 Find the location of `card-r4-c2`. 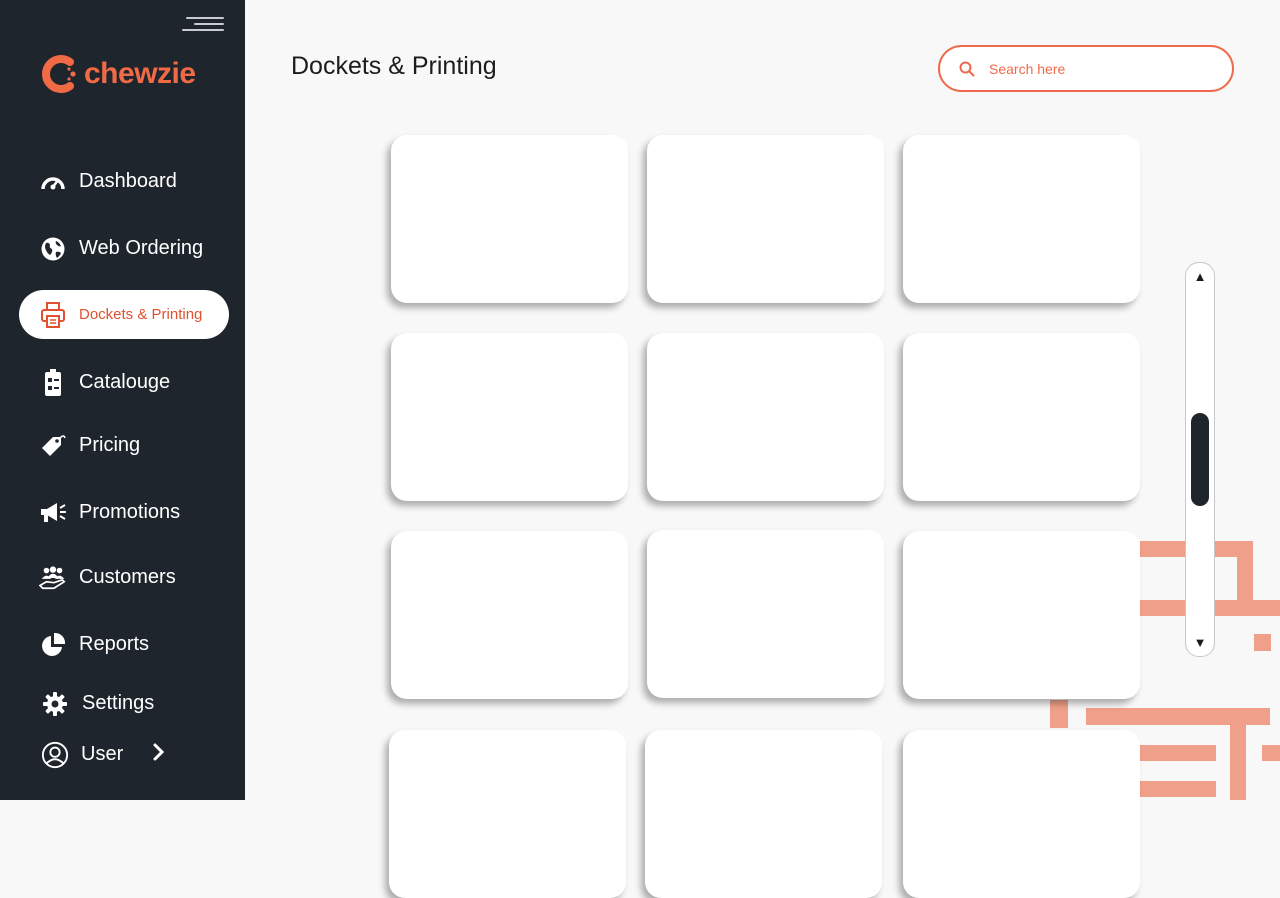

card-r4-c2 is located at coordinates (763, 814).